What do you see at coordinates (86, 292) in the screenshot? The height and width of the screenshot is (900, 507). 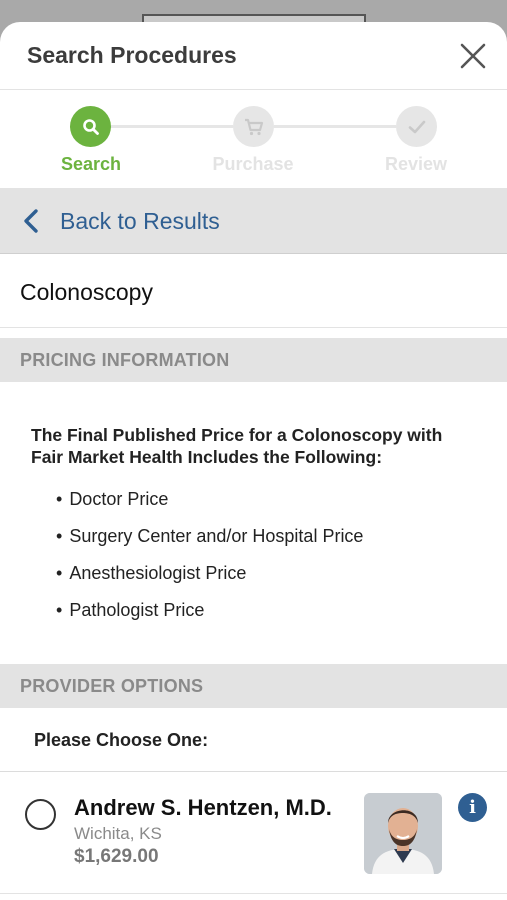 I see `procedure-name: Colonoscopy` at bounding box center [86, 292].